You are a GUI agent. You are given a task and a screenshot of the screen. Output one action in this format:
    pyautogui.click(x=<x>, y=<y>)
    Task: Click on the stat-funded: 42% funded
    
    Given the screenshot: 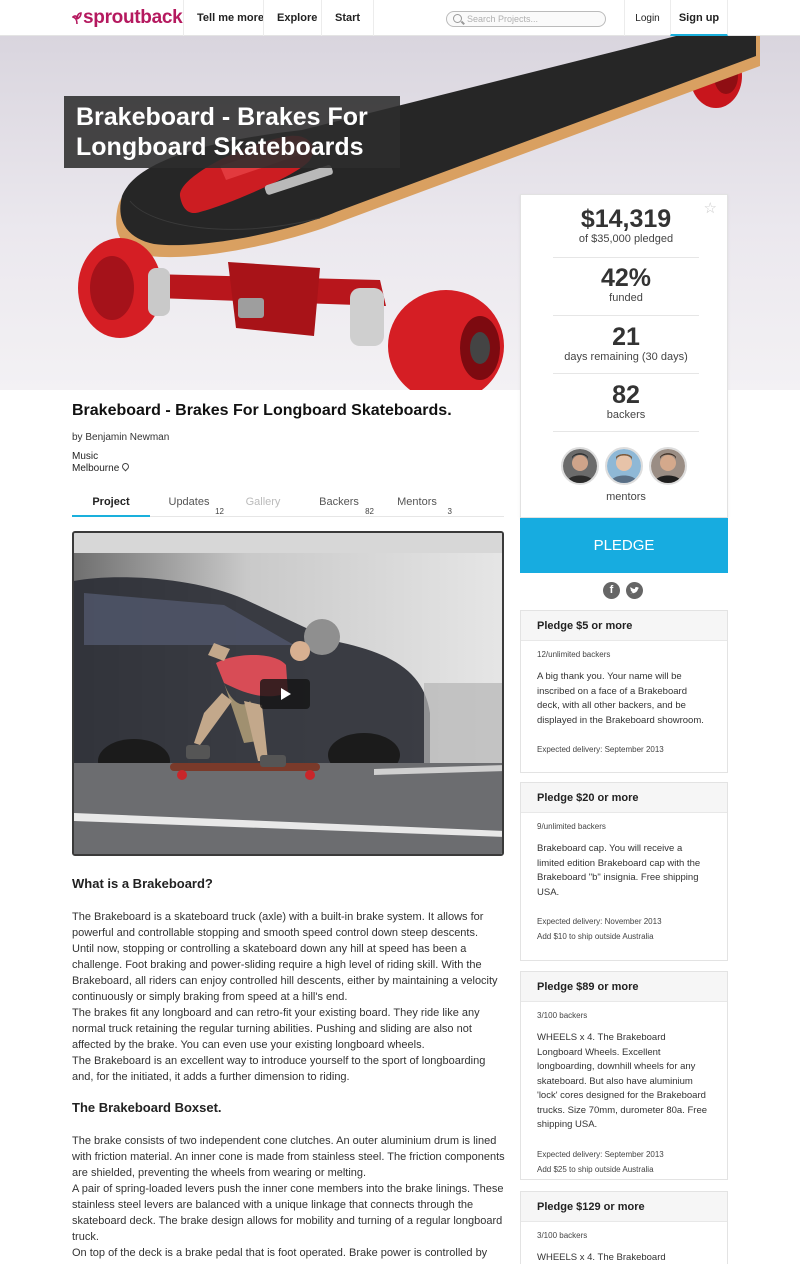 What is the action you would take?
    pyautogui.click(x=626, y=284)
    